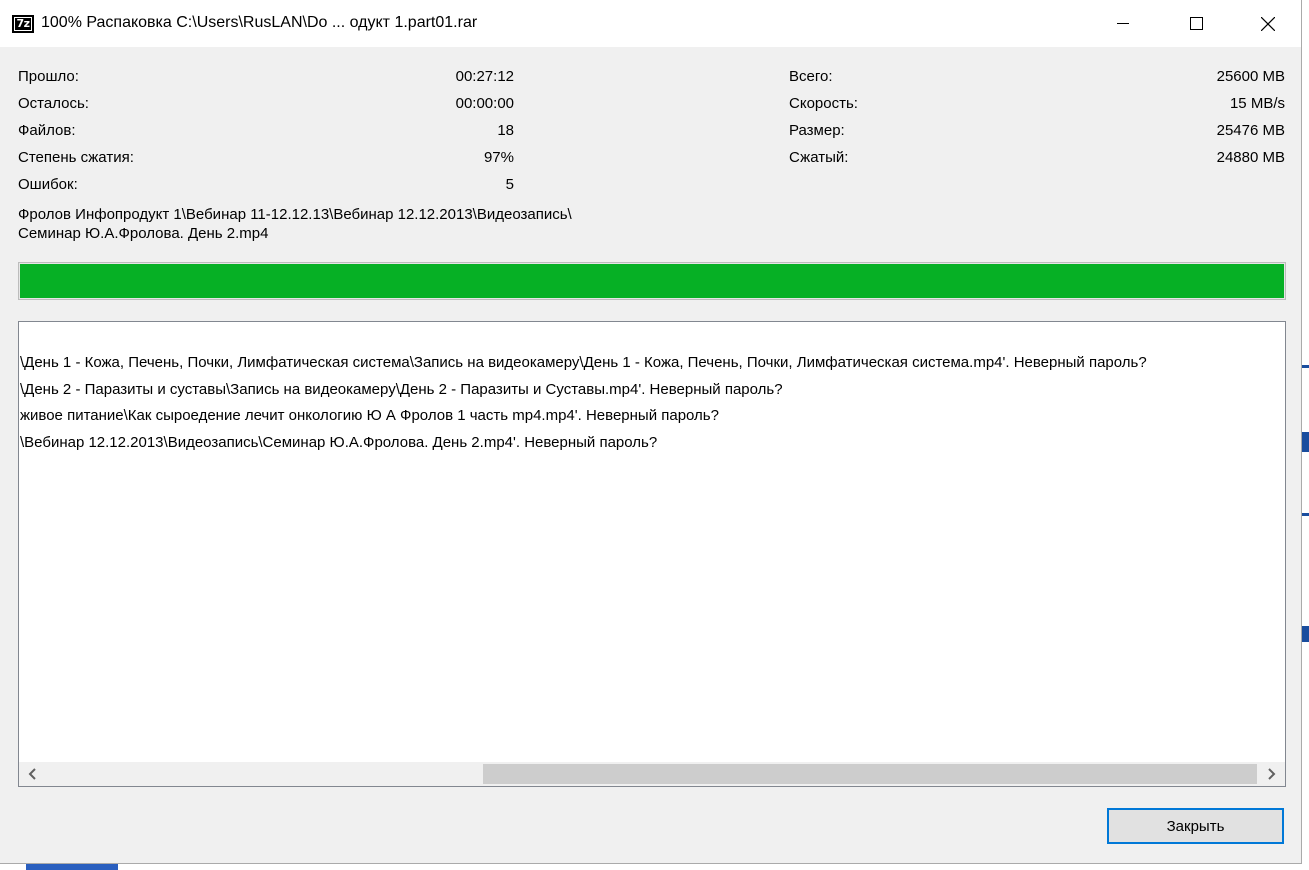 The image size is (1309, 870). Describe the element at coordinates (505, 130) in the screenshot. I see `files-value: 18` at that location.